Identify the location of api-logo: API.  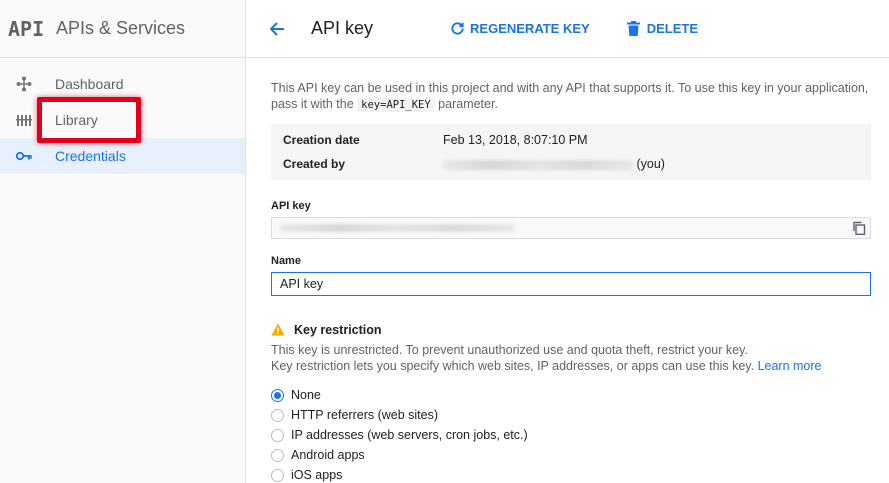
(26, 28).